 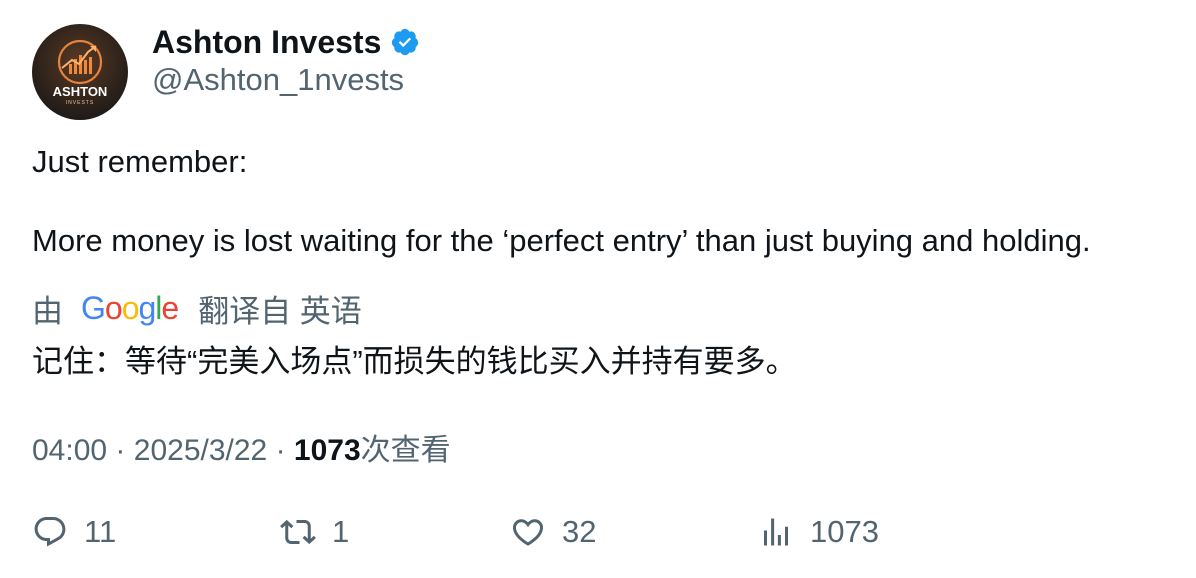 I want to click on retweet-button: 1, so click(x=314, y=532).